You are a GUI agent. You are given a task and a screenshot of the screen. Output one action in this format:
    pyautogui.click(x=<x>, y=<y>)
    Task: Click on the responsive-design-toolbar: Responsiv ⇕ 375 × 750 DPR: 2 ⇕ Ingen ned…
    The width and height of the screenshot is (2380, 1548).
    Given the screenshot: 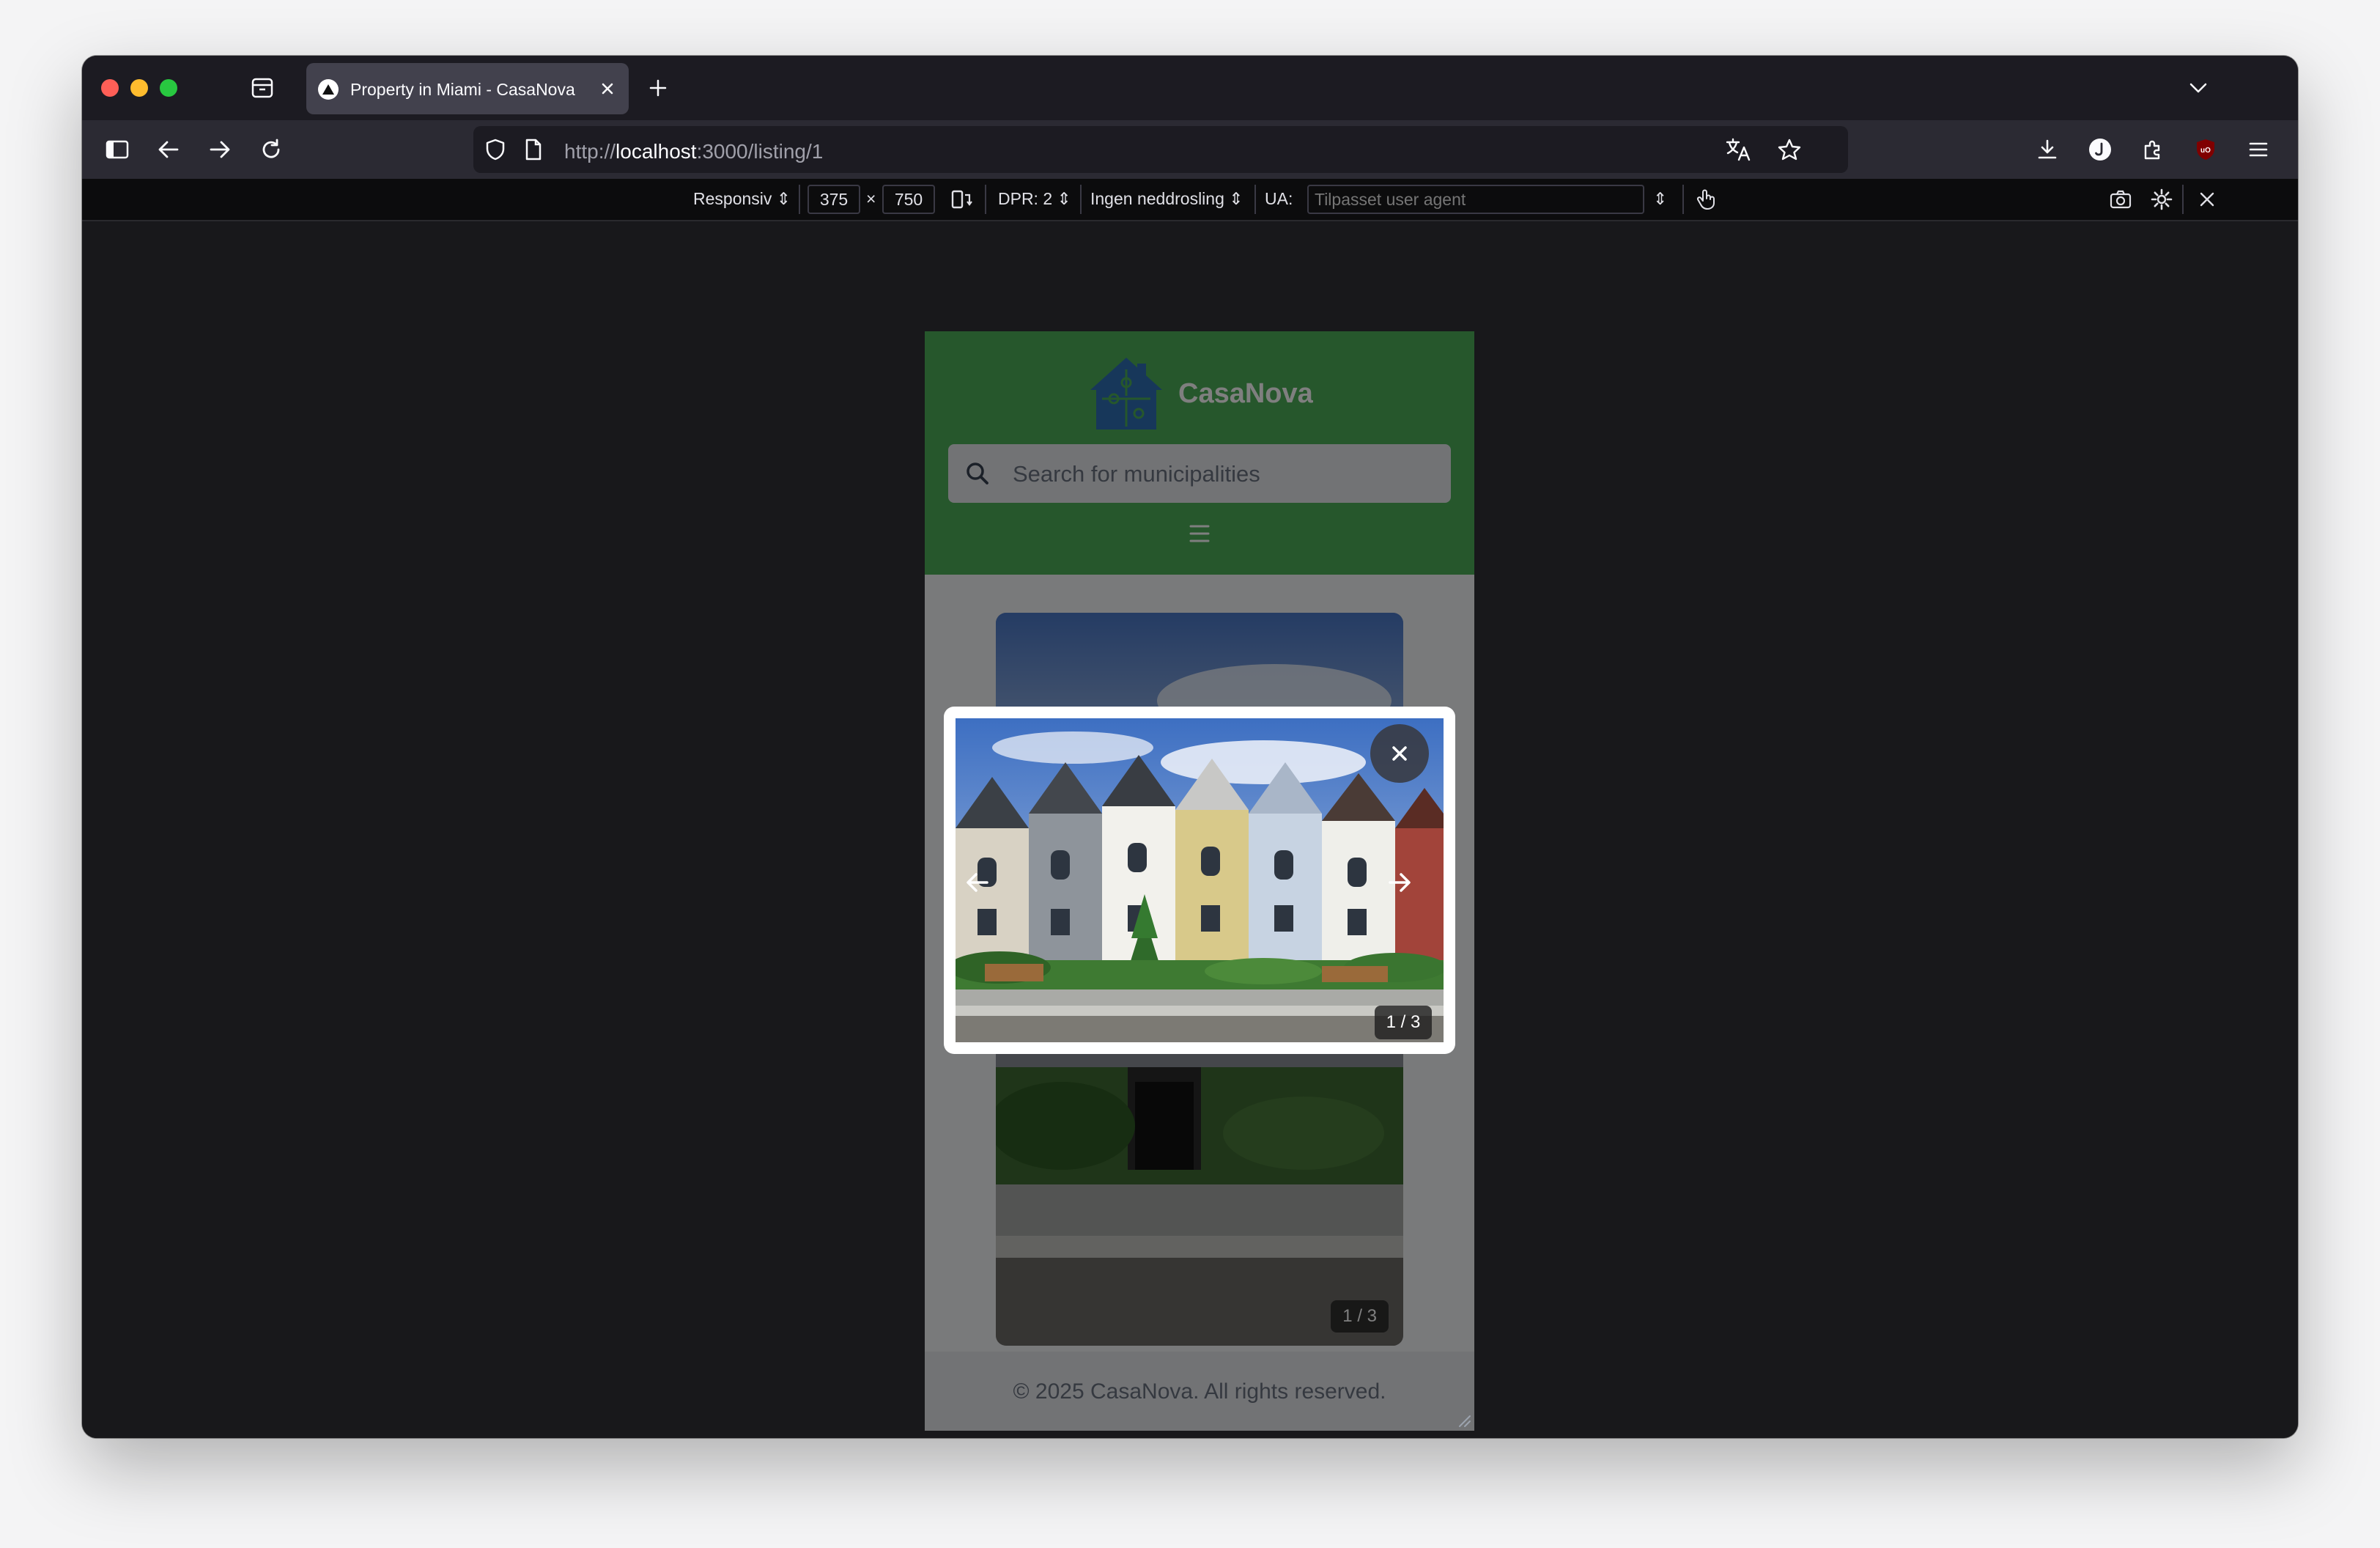 What is the action you would take?
    pyautogui.click(x=1190, y=200)
    